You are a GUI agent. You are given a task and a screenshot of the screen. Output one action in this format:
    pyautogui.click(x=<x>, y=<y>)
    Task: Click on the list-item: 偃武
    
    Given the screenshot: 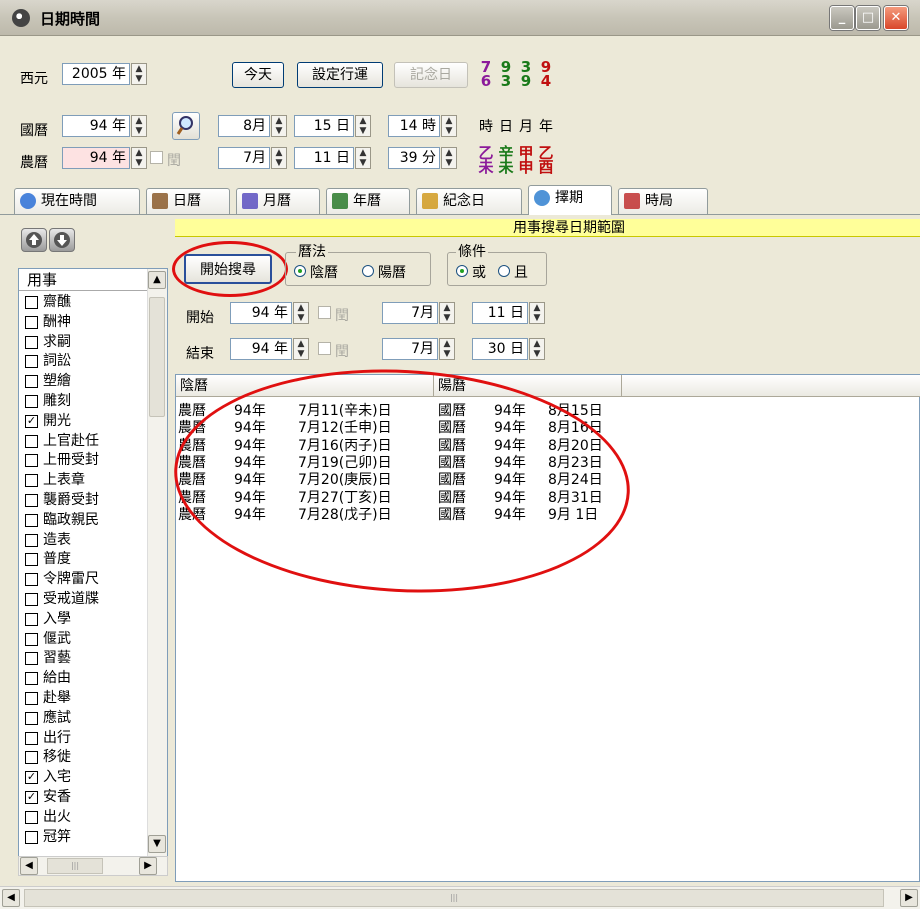 What is the action you would take?
    pyautogui.click(x=85, y=639)
    